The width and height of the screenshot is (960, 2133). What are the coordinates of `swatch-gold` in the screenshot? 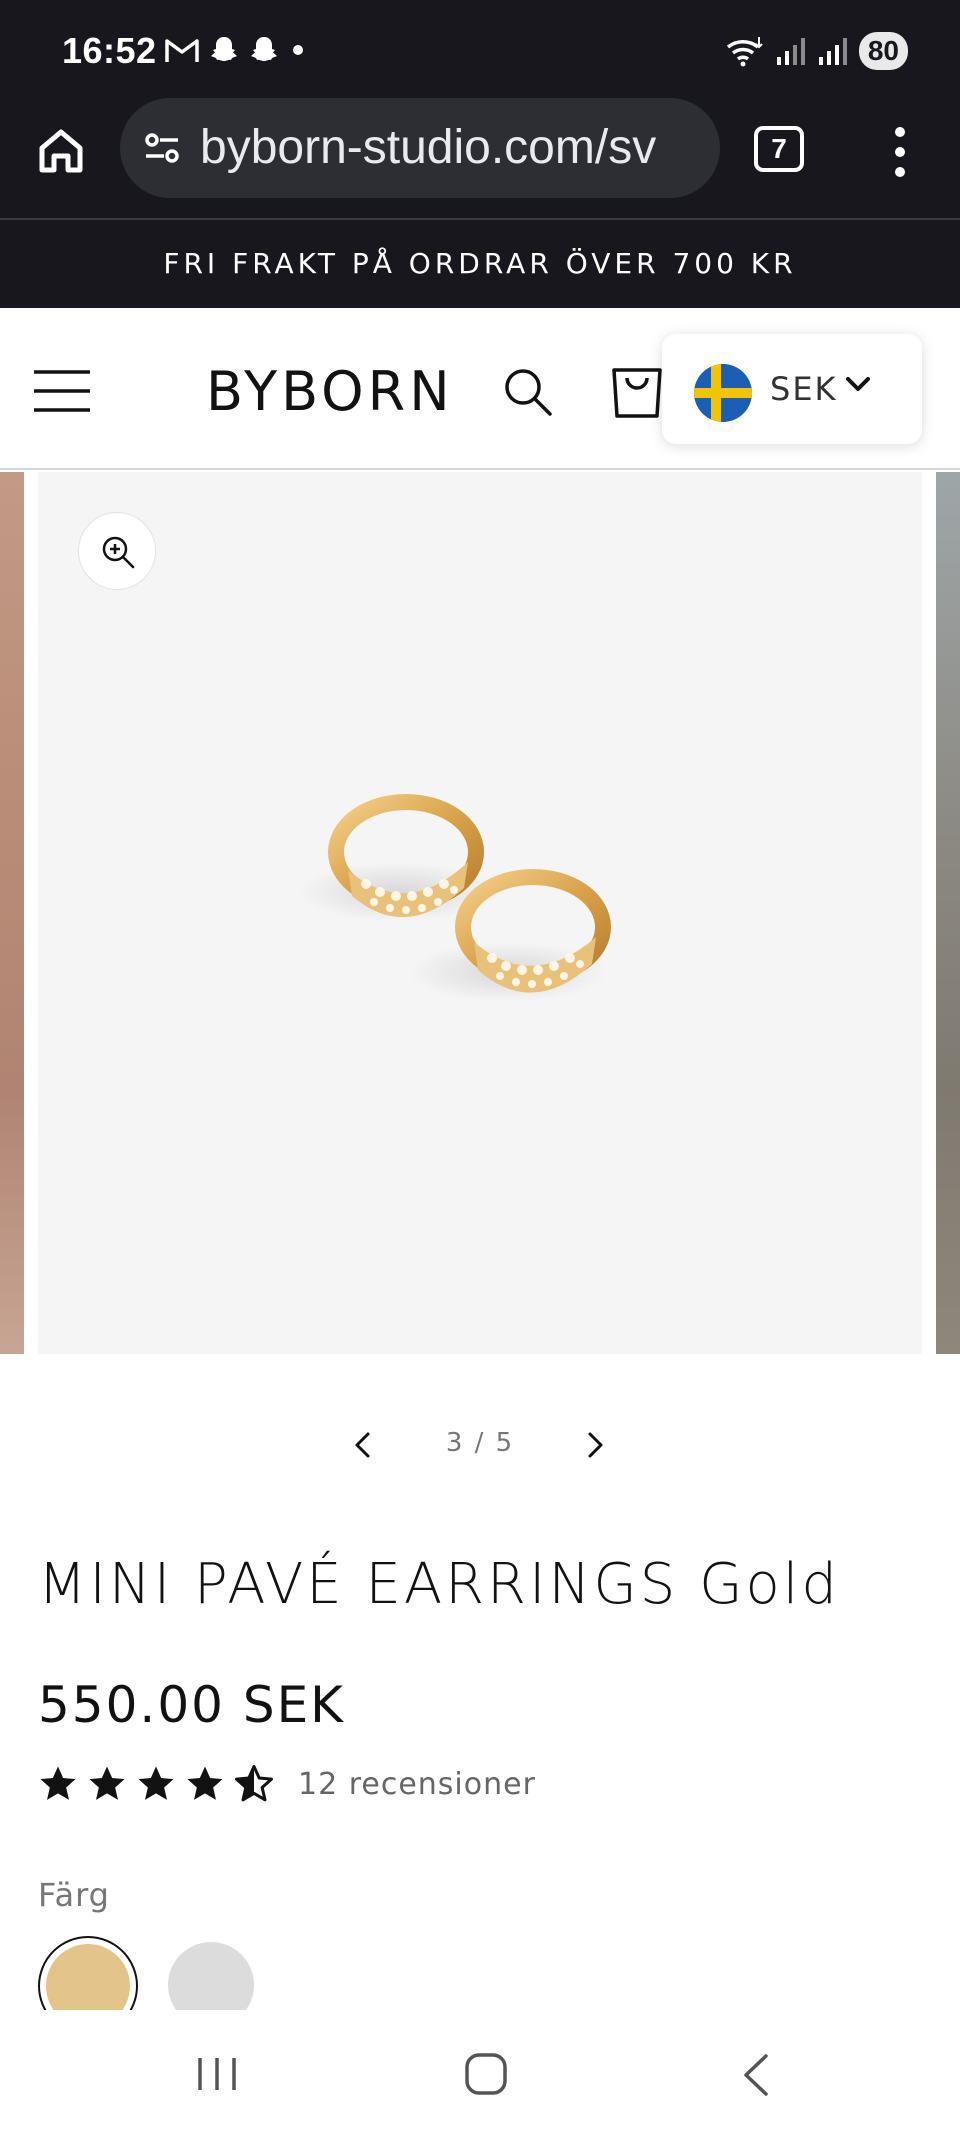 It's located at (88, 1973).